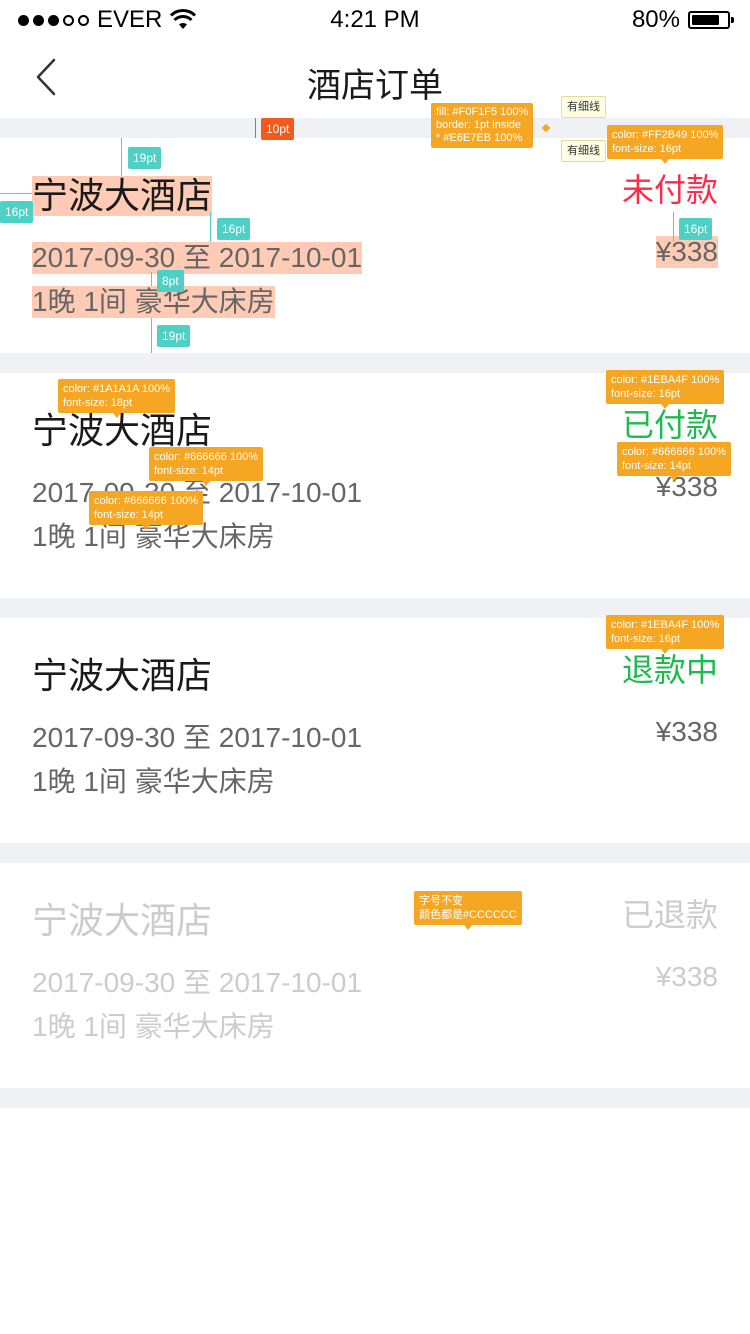 The width and height of the screenshot is (750, 1334). What do you see at coordinates (16, 193) in the screenshot?
I see `left-padding-line` at bounding box center [16, 193].